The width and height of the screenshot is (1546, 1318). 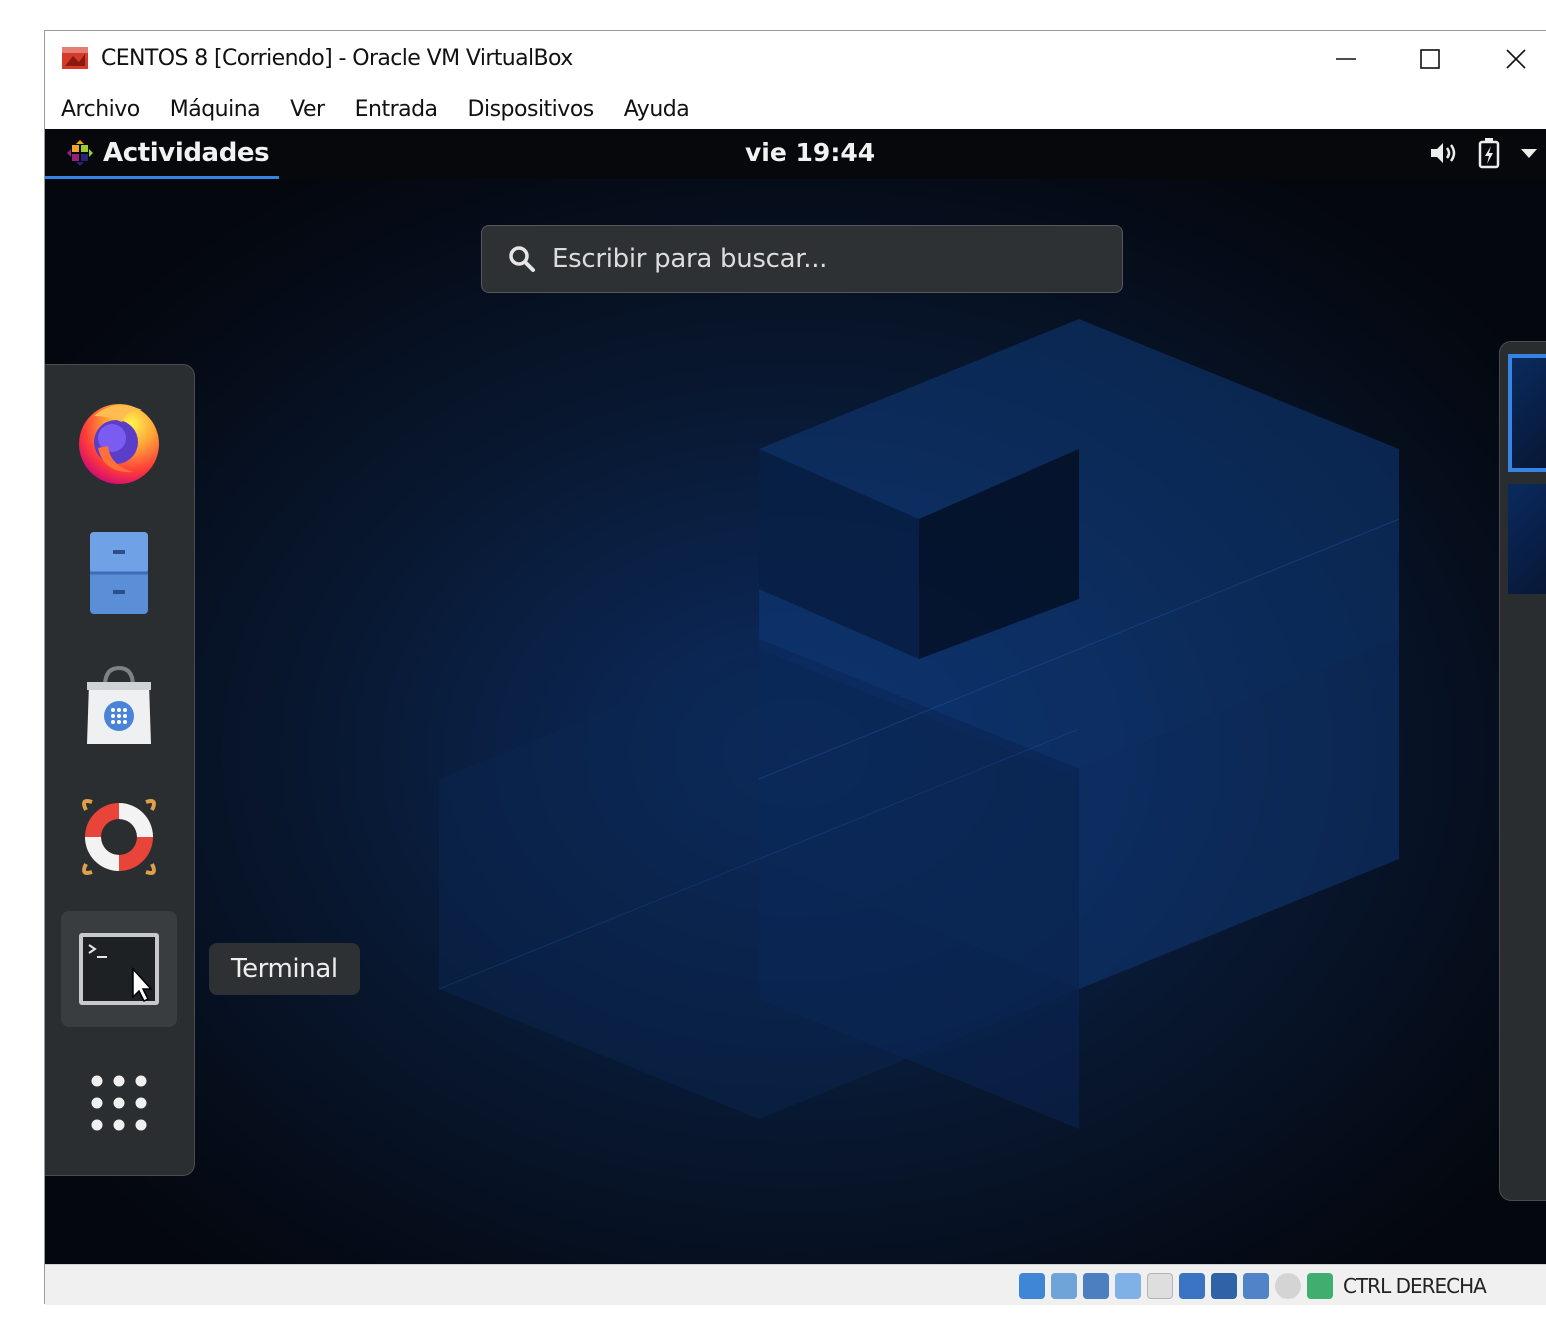 I want to click on maximize-icon, so click(x=1430, y=59).